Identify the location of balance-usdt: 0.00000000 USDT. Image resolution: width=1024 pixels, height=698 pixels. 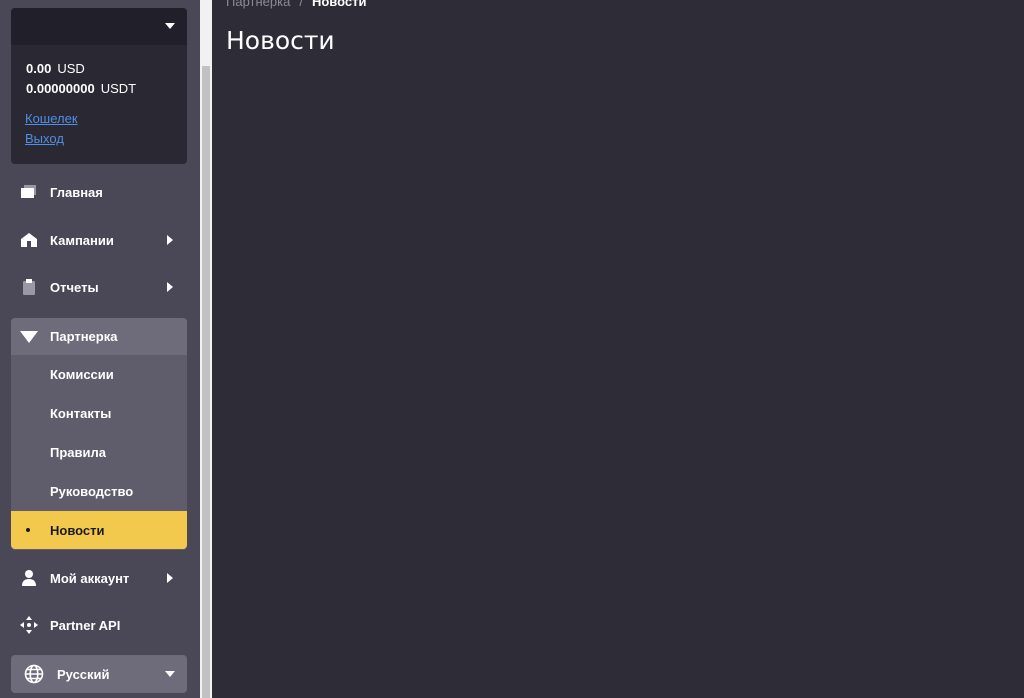
(81, 88).